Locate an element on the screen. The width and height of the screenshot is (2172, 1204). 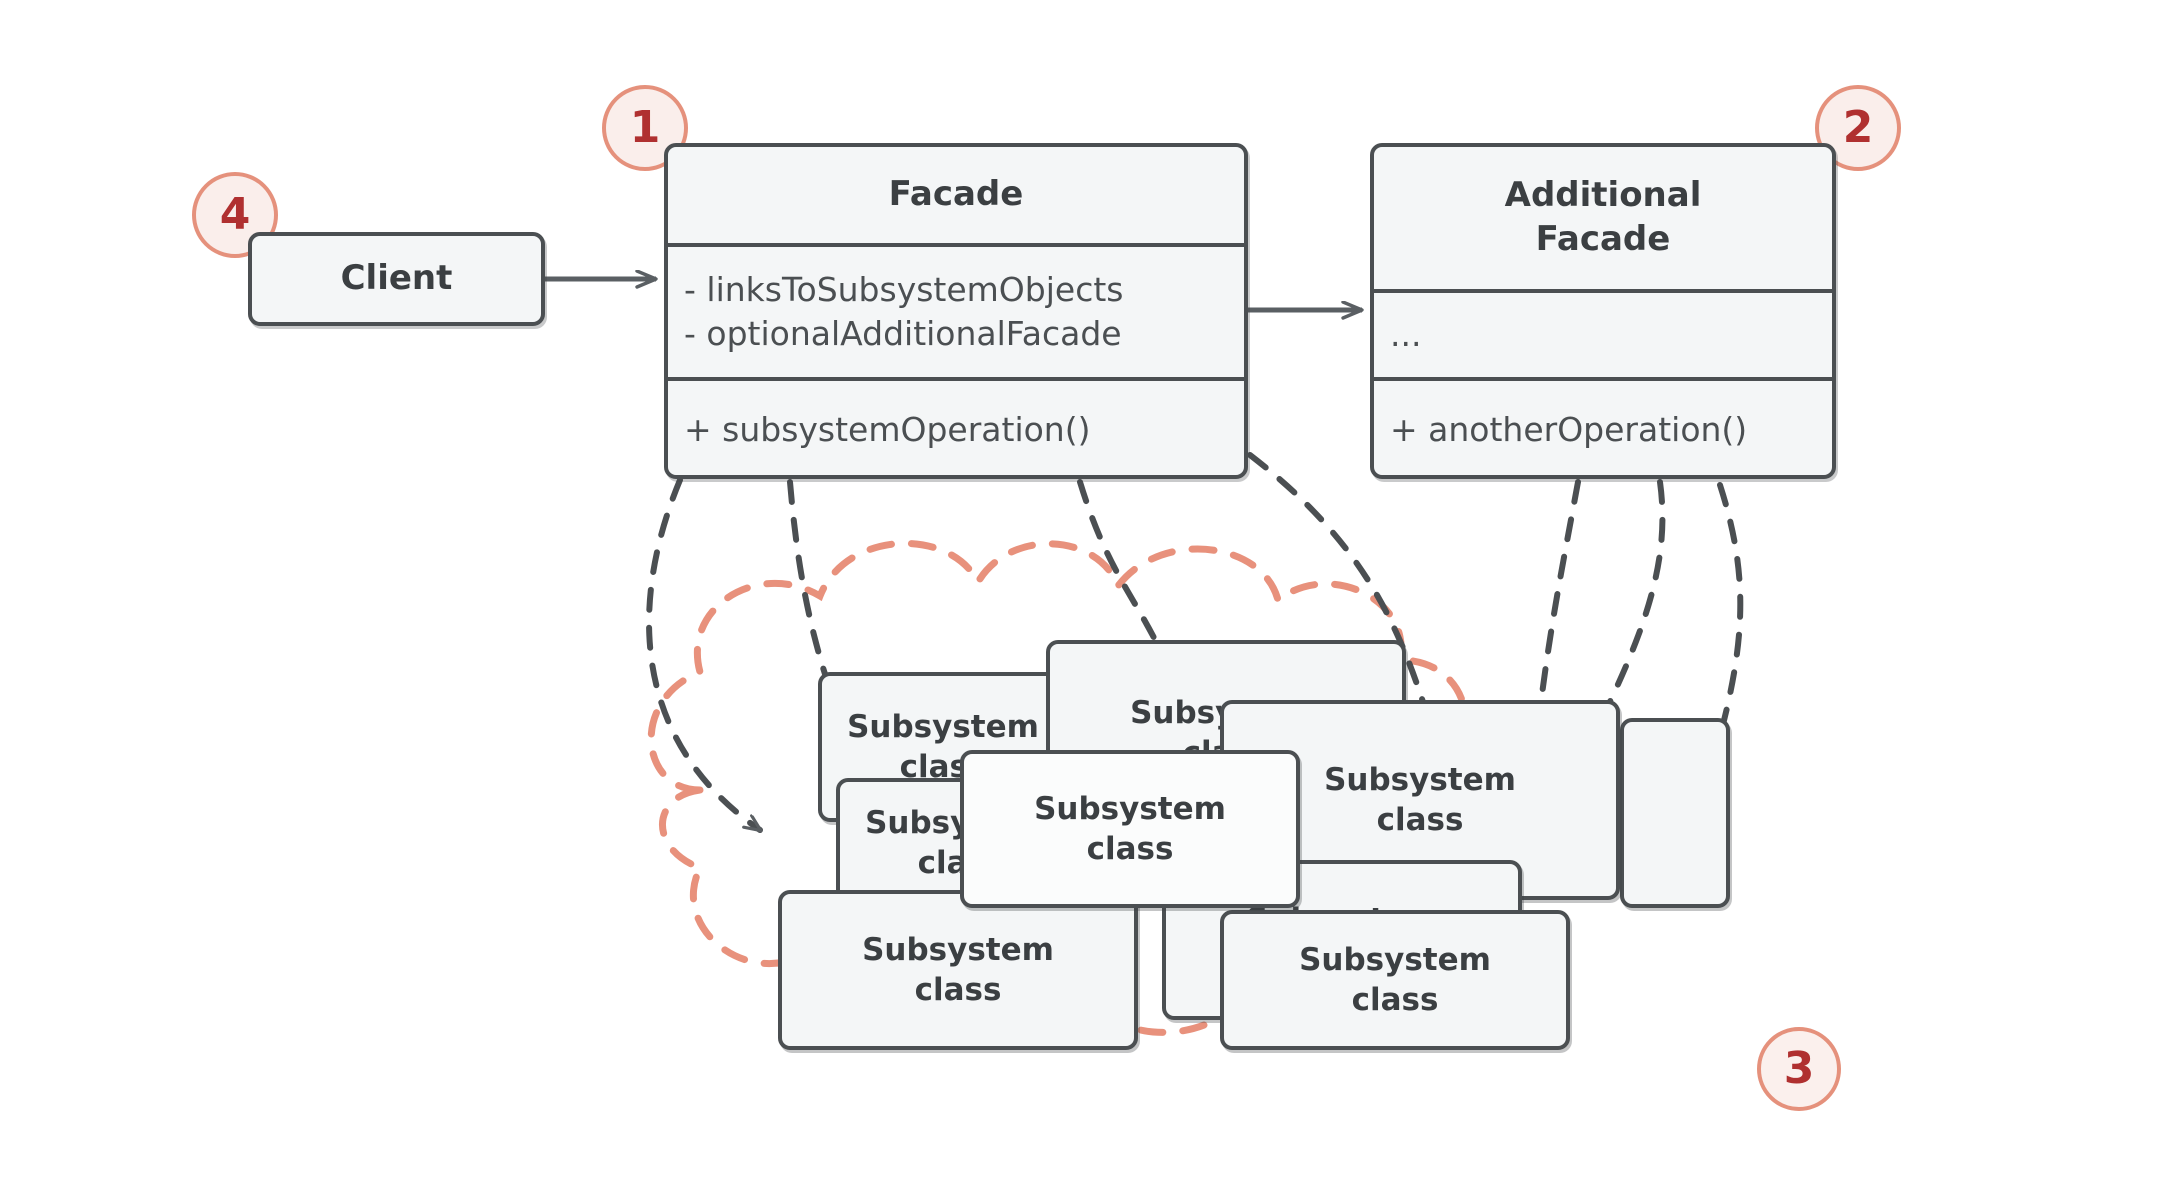
additional-facade-title-line-2: Facade is located at coordinates (1603, 239).